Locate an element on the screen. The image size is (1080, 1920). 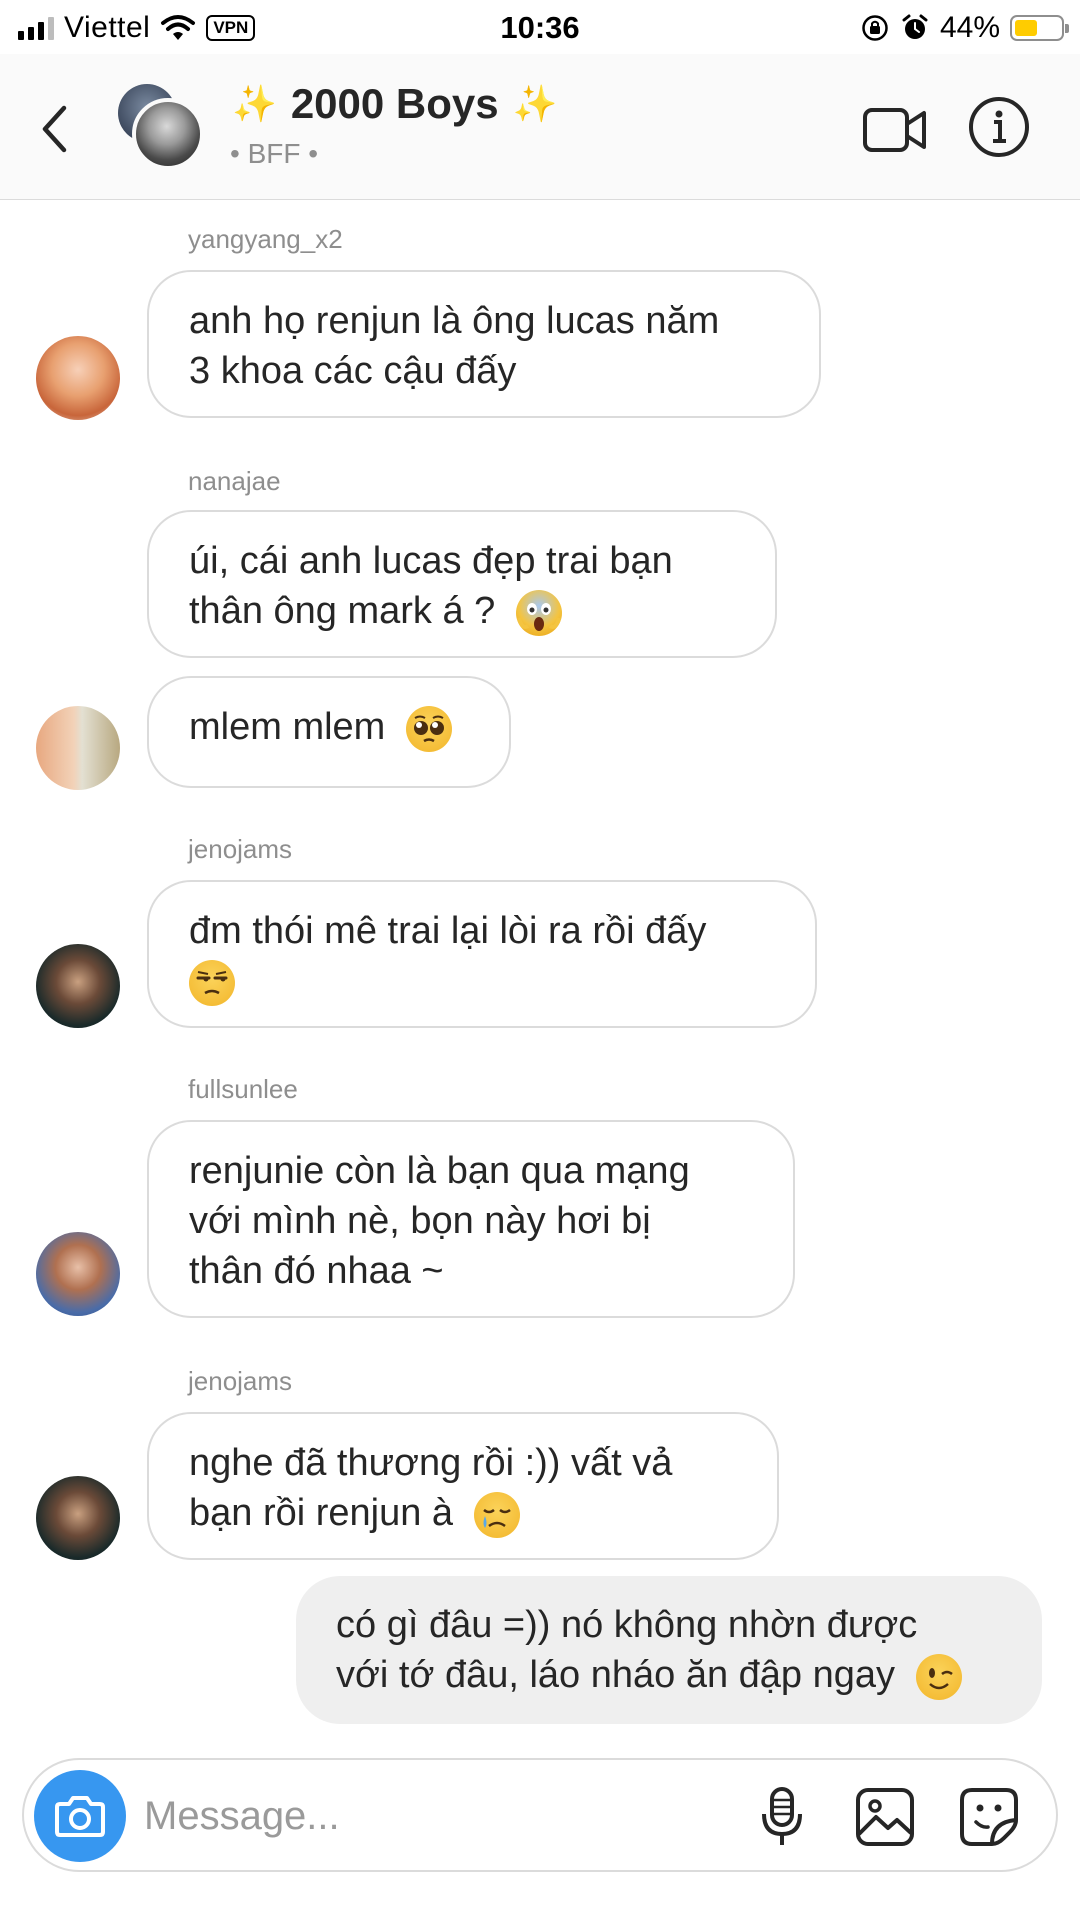
chat-title: ✨ 2000 Boys ✨ is located at coordinates (394, 104).